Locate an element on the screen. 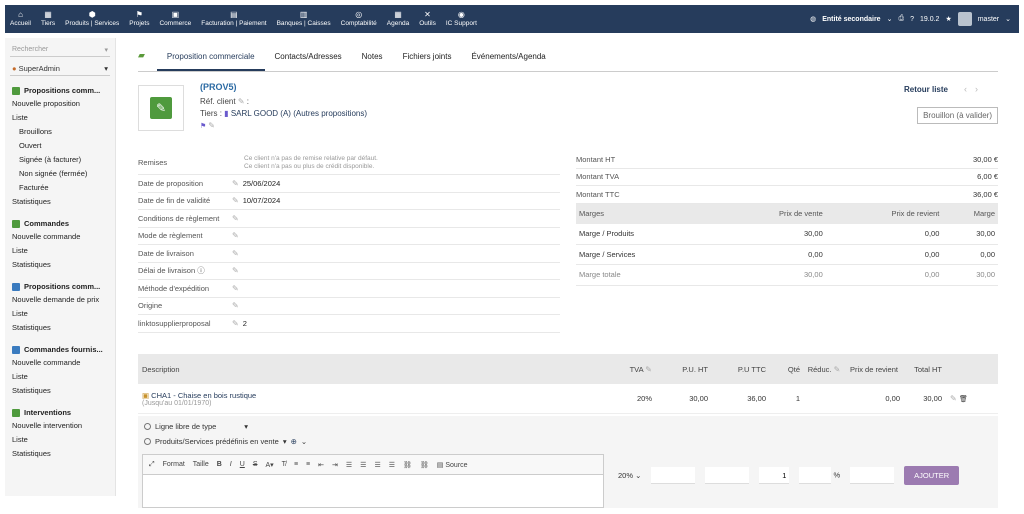 This screenshot has height=514, width=1024. align-center-icon: ☰ is located at coordinates (363, 465).